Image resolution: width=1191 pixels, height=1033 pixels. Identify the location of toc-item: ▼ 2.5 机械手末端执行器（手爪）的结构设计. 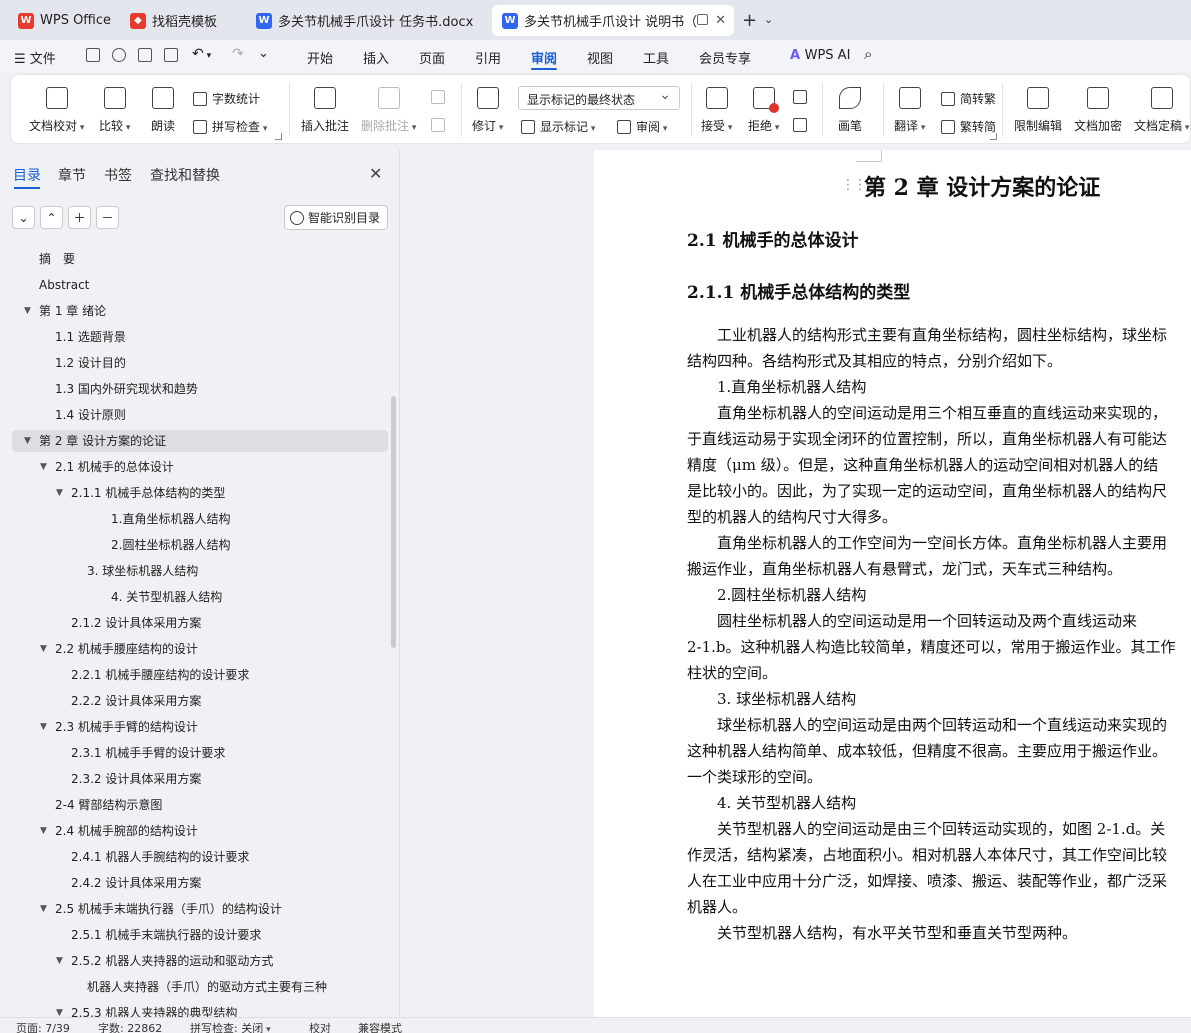
(200, 909).